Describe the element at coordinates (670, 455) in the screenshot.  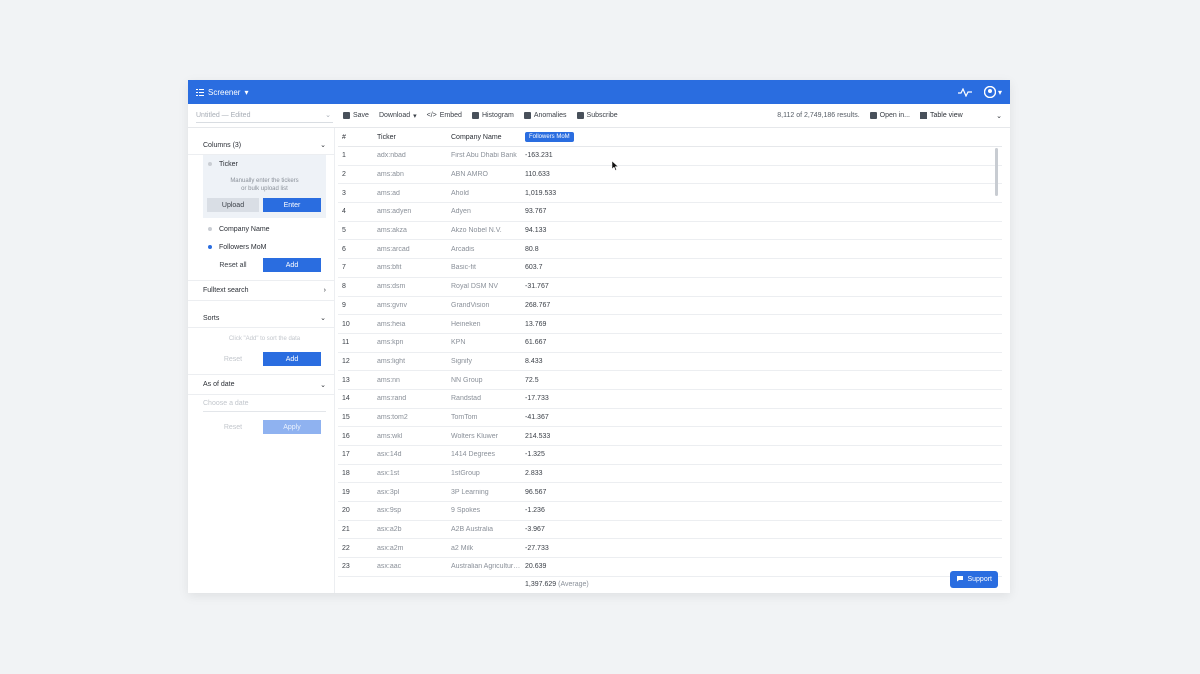
I see `table-row: 17 asx:14d 1414 Degrees -1.325` at that location.